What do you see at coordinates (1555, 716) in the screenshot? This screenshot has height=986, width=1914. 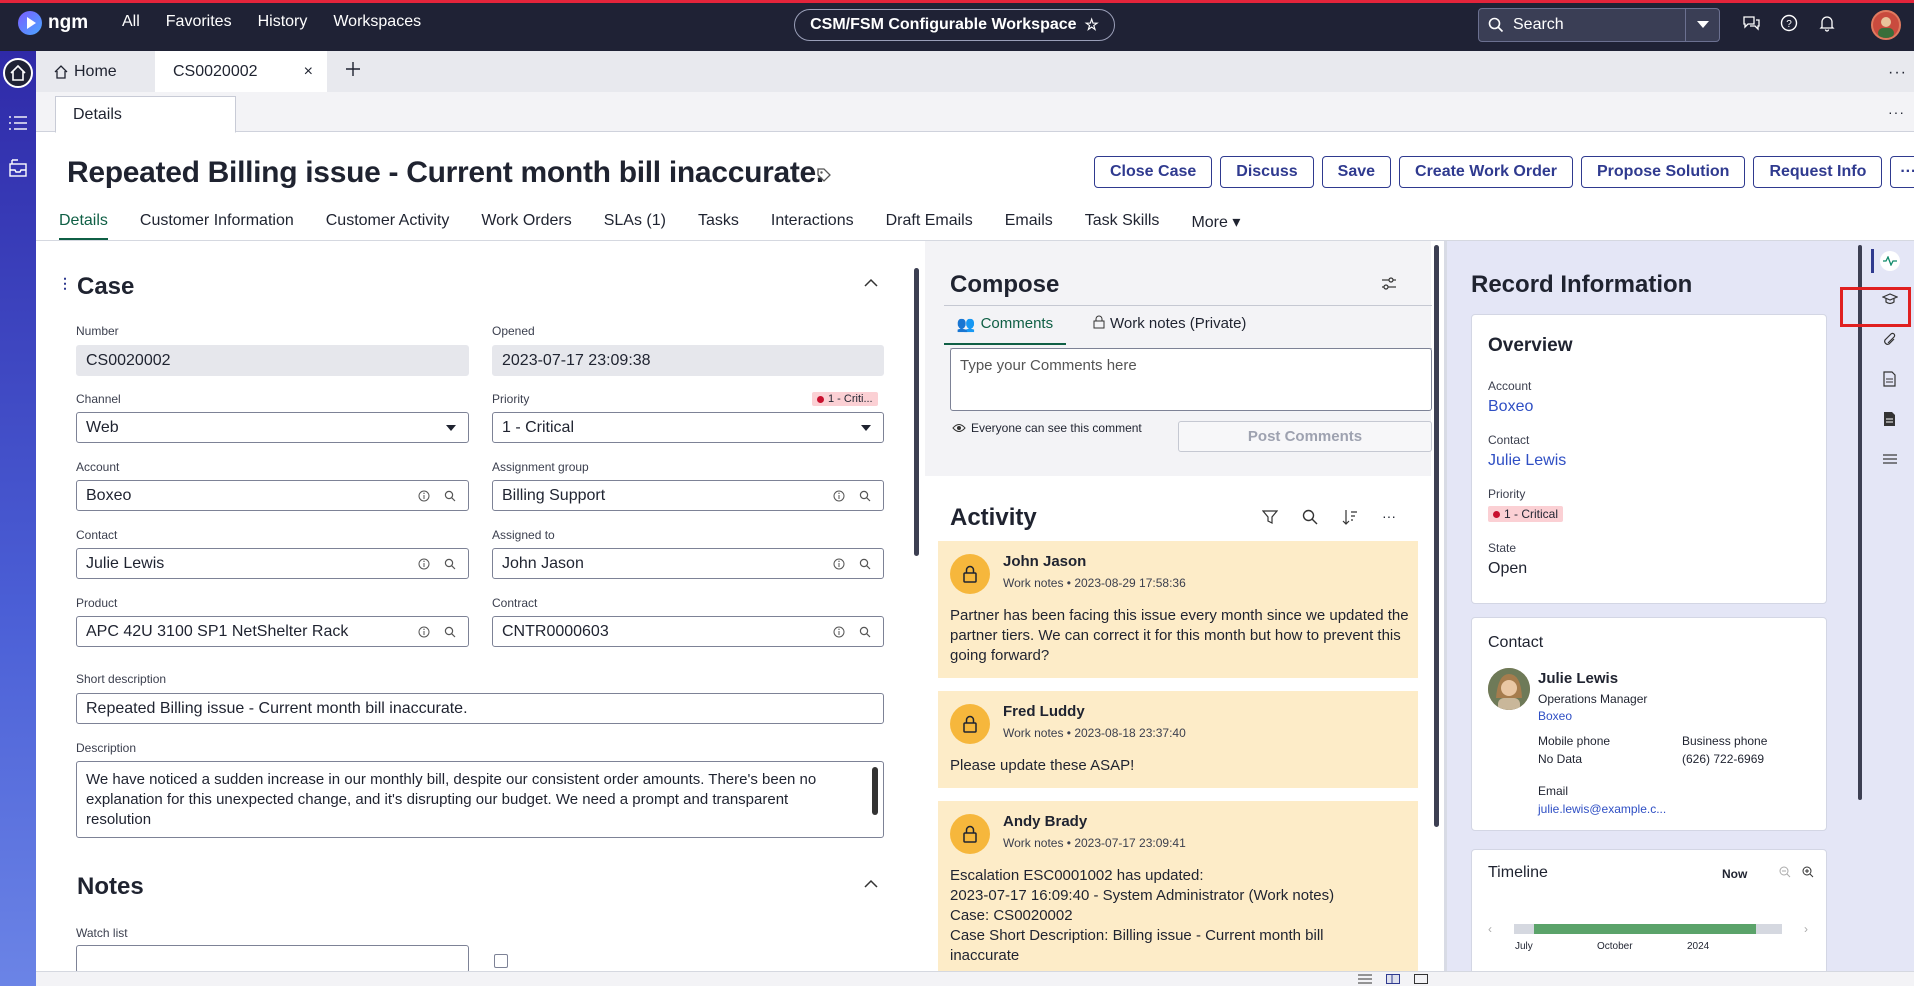 I see `contact-company-link: Boxeo` at bounding box center [1555, 716].